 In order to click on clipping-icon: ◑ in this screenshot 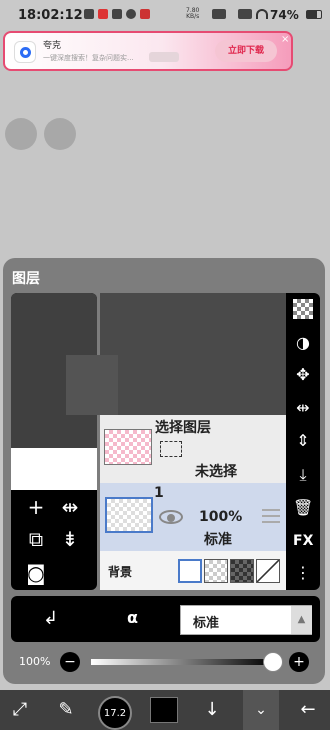, I will do `click(303, 343)`.